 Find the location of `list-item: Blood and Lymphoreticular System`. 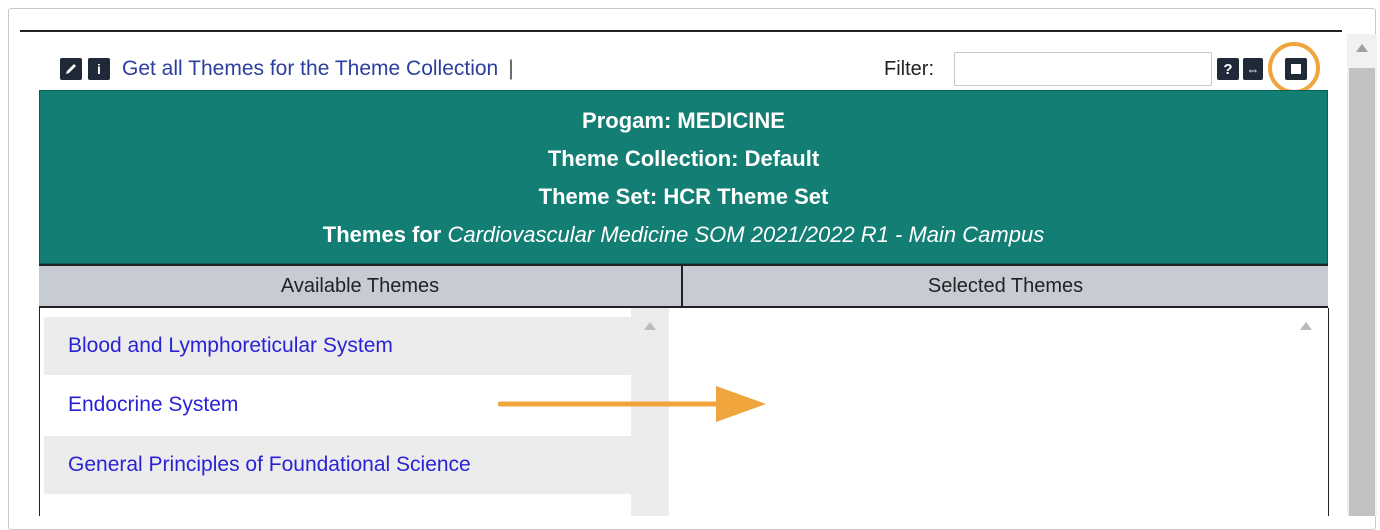

list-item: Blood and Lymphoreticular System is located at coordinates (338, 346).